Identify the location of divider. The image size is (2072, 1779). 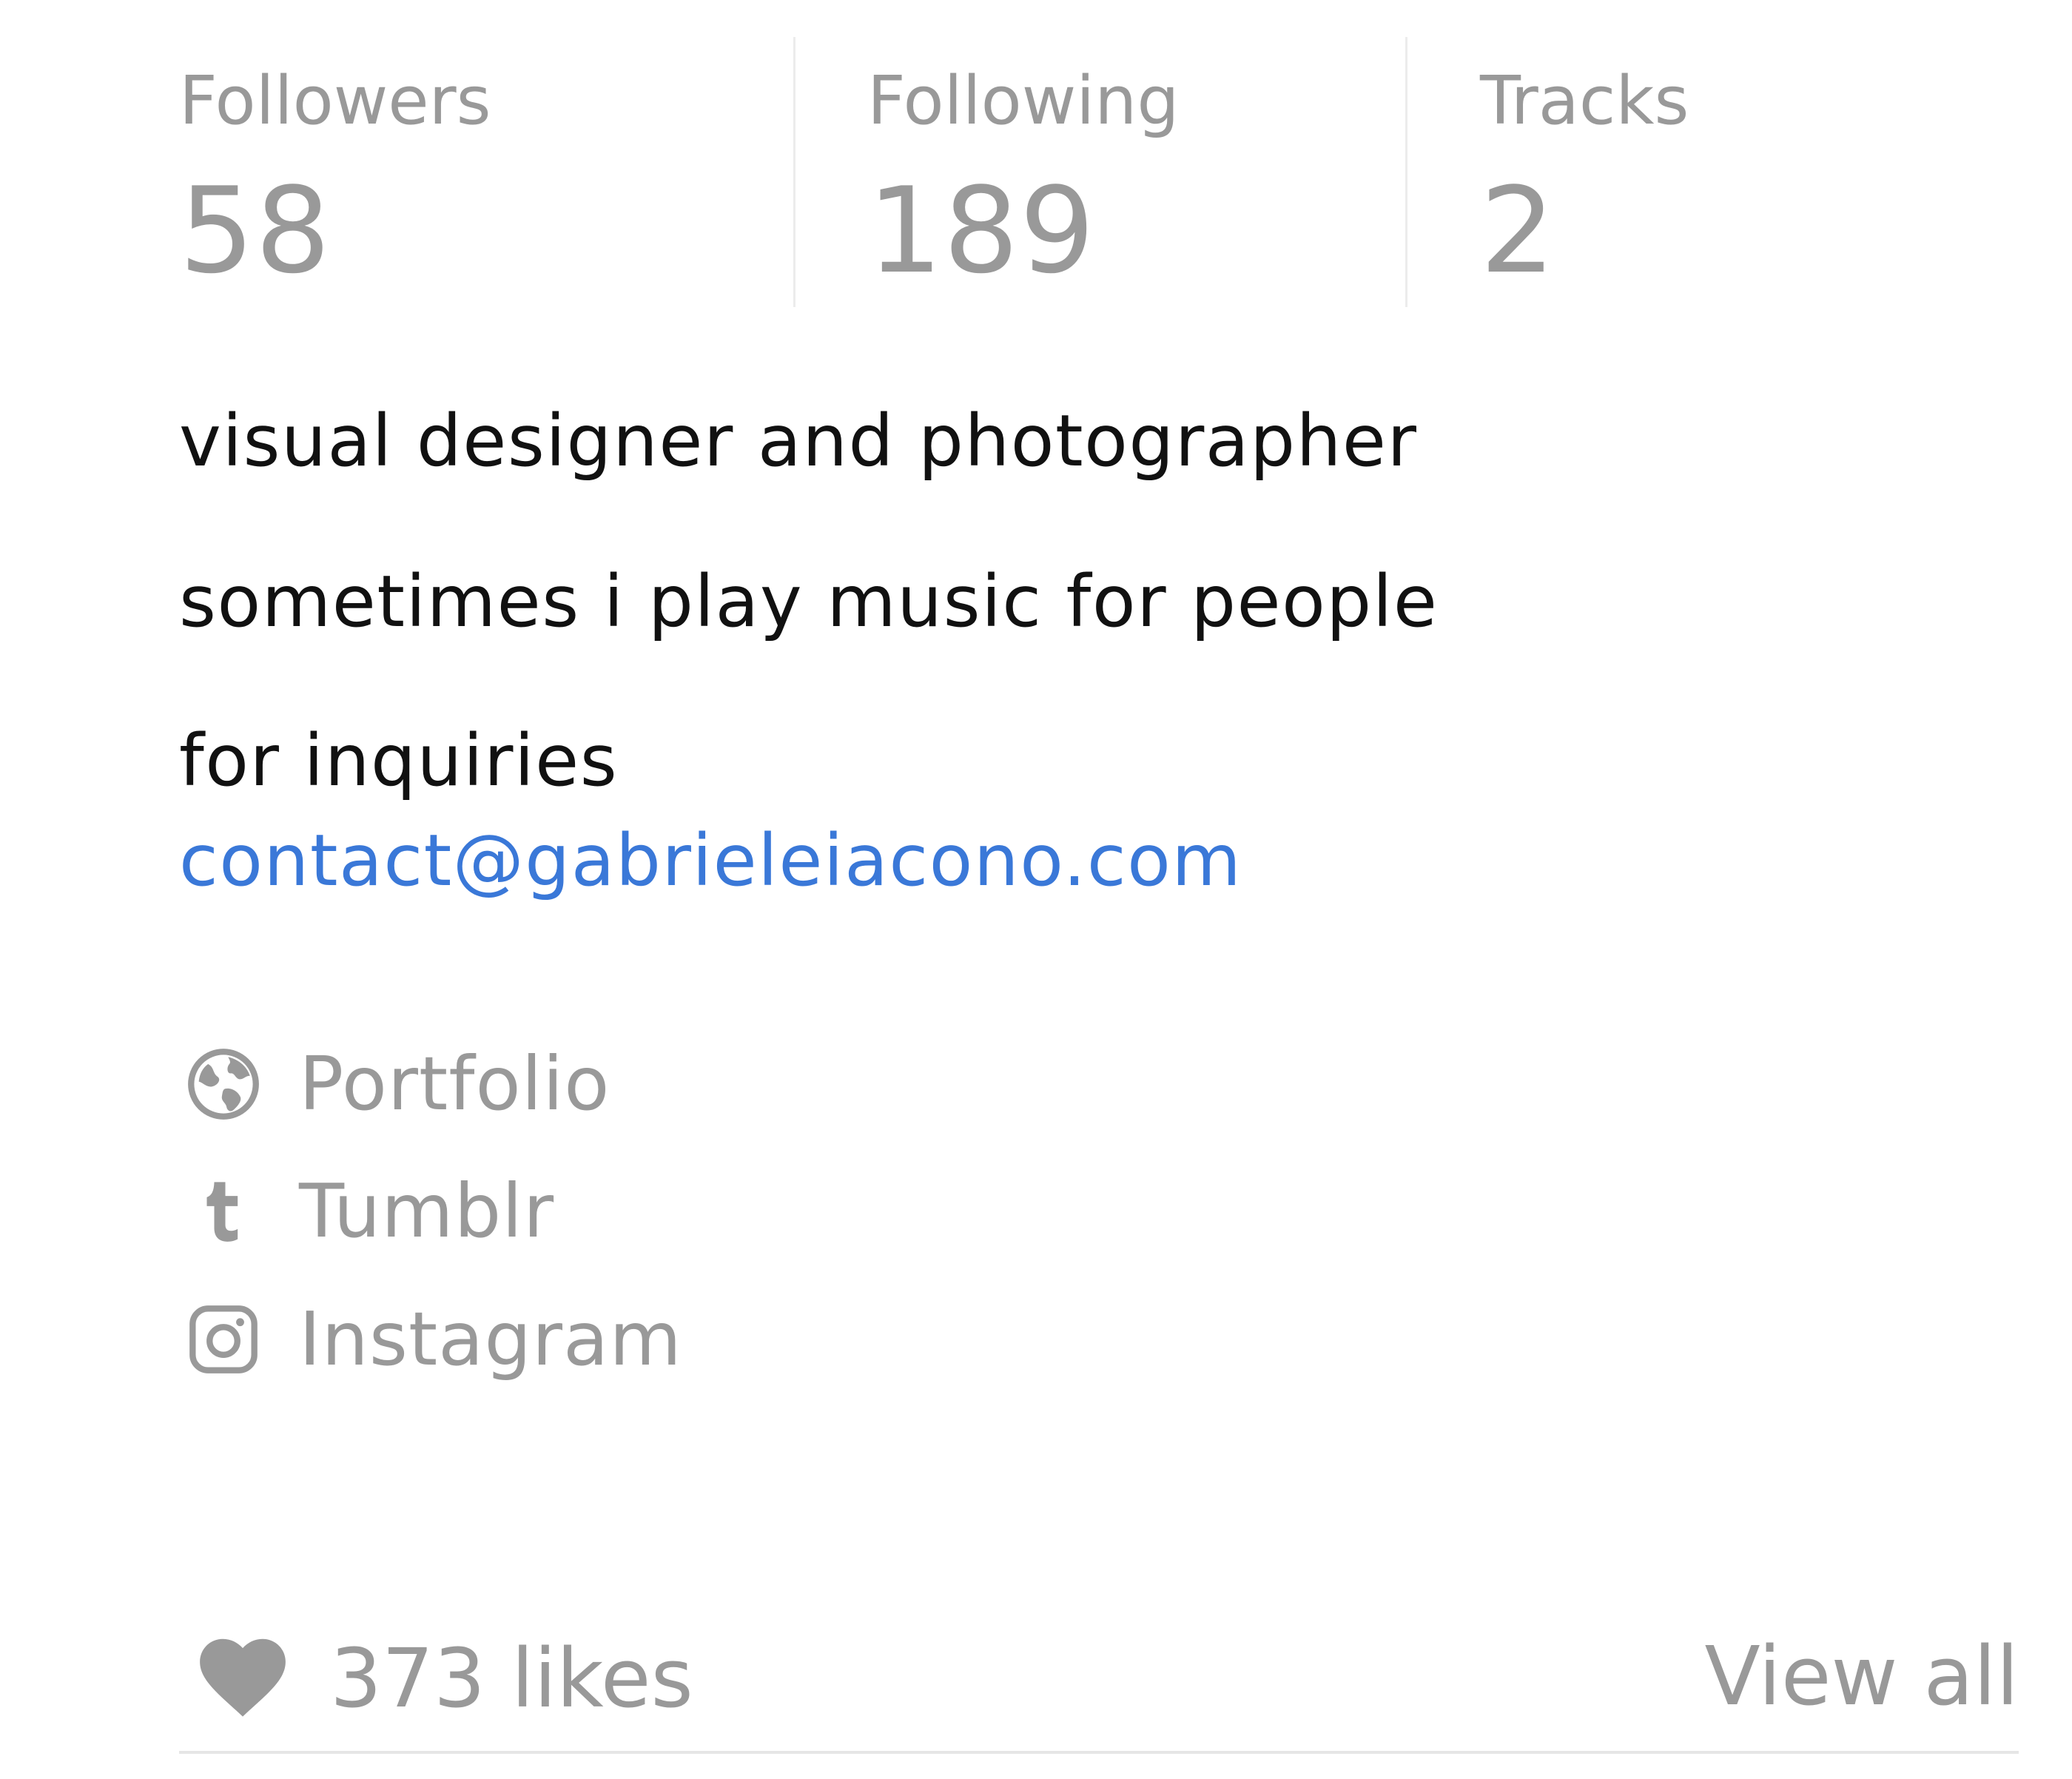
(1099, 1752).